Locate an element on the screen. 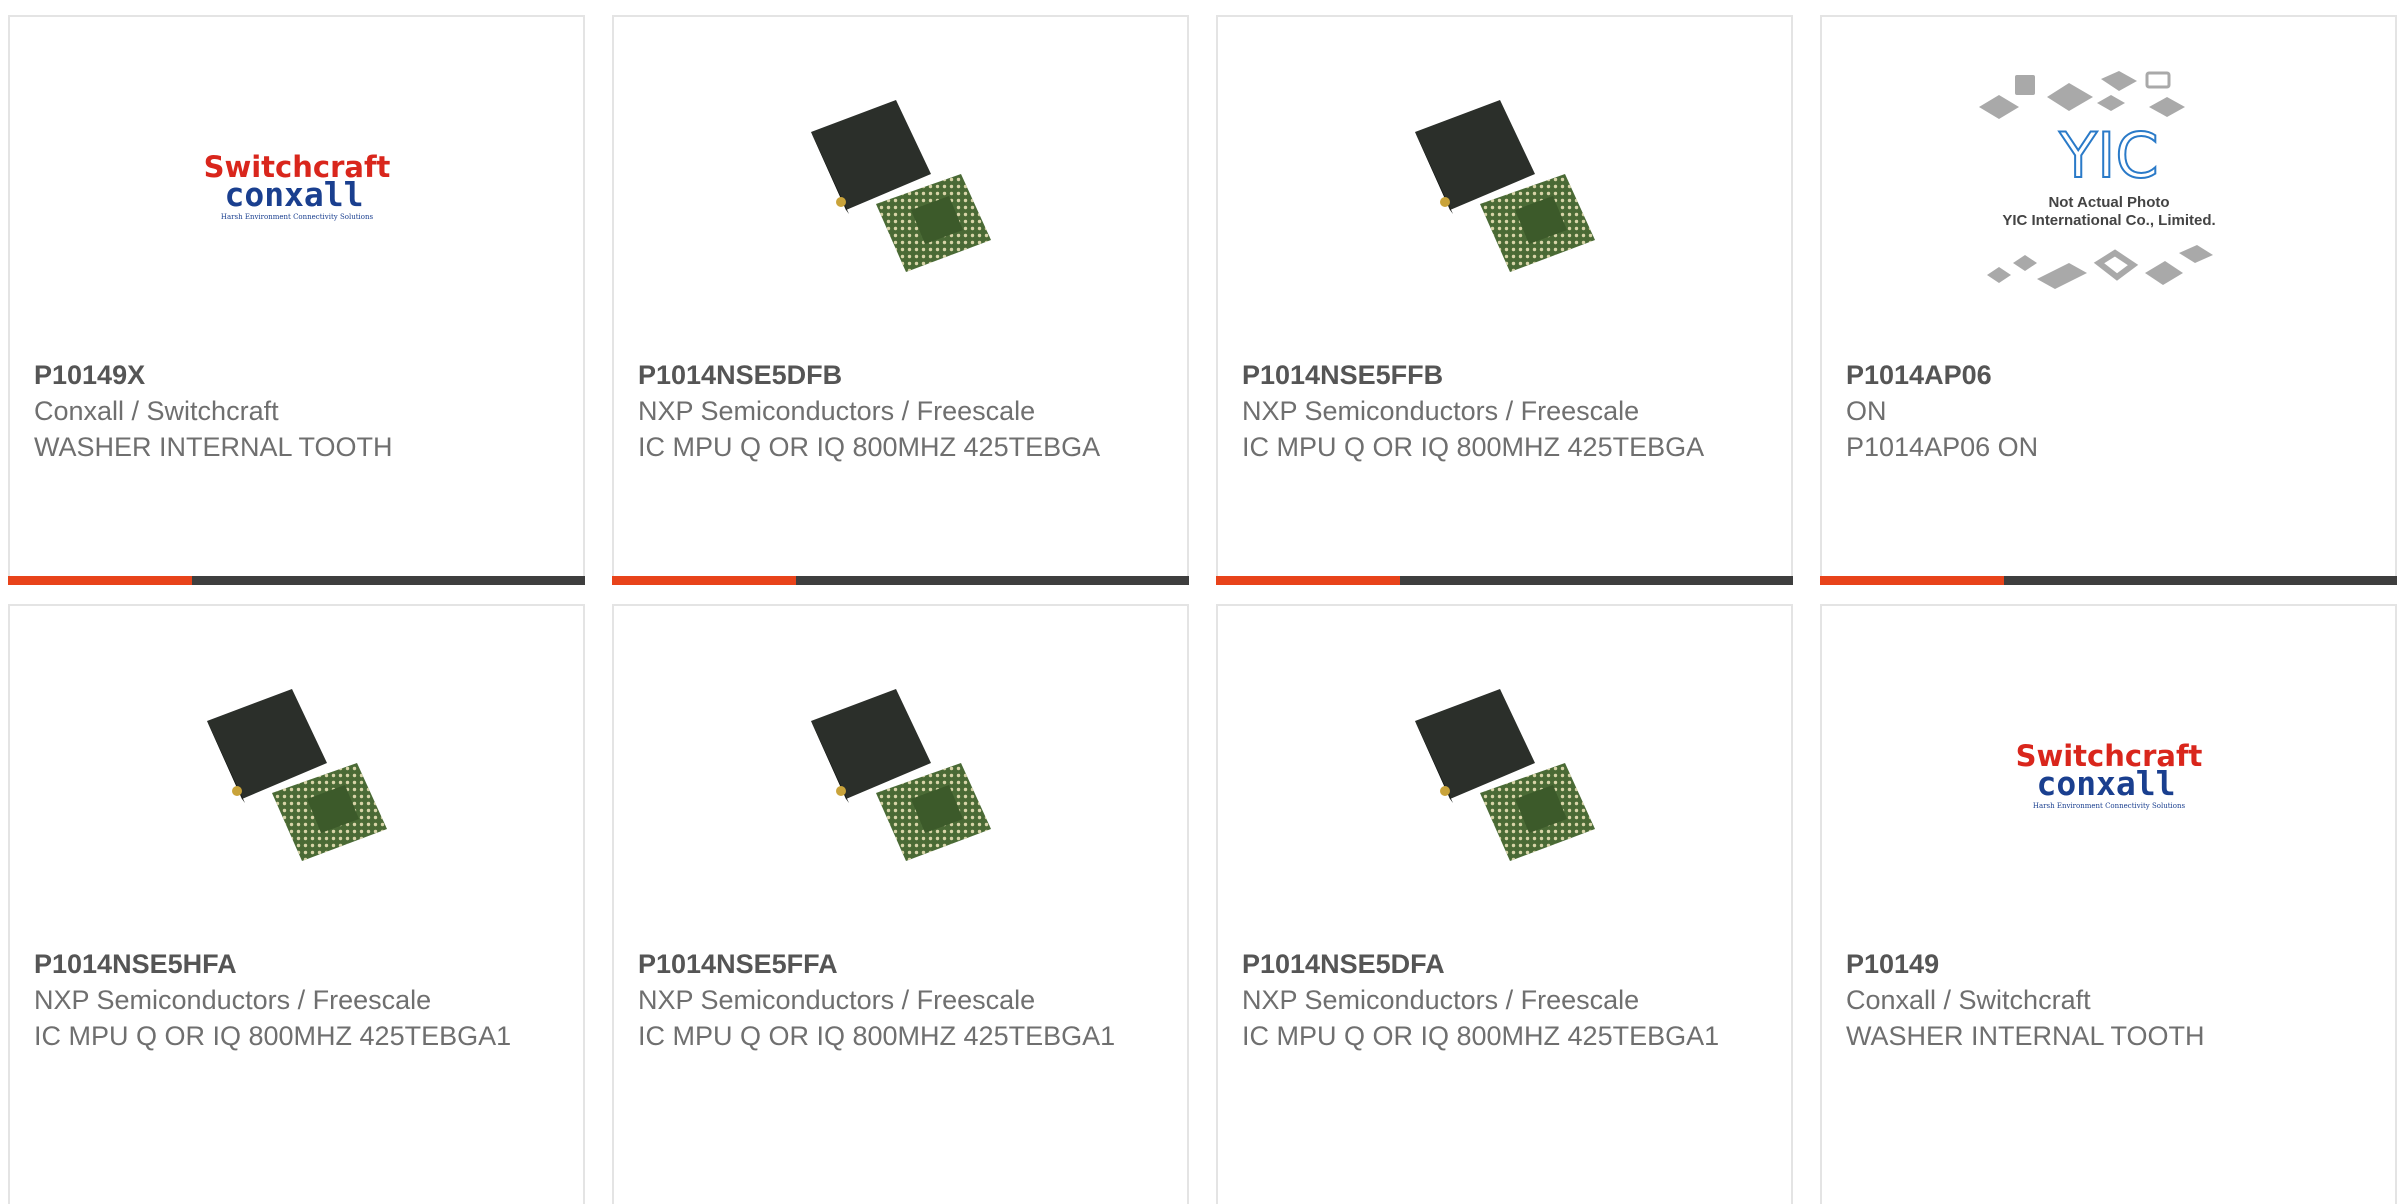 Image resolution: width=2400 pixels, height=1204 pixels. yic-brand-text: YIC is located at coordinates (2108, 155).